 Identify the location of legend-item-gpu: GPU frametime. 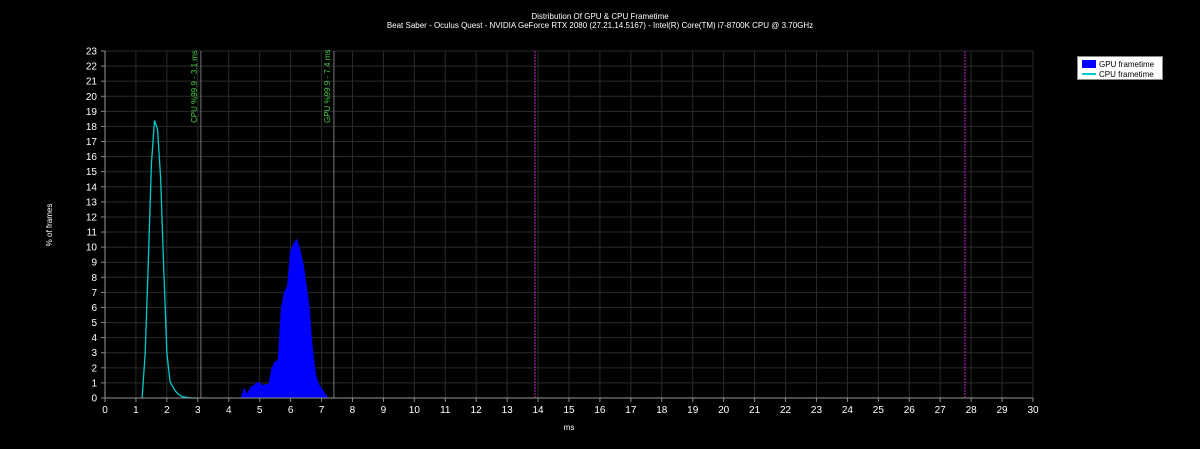
(1118, 64).